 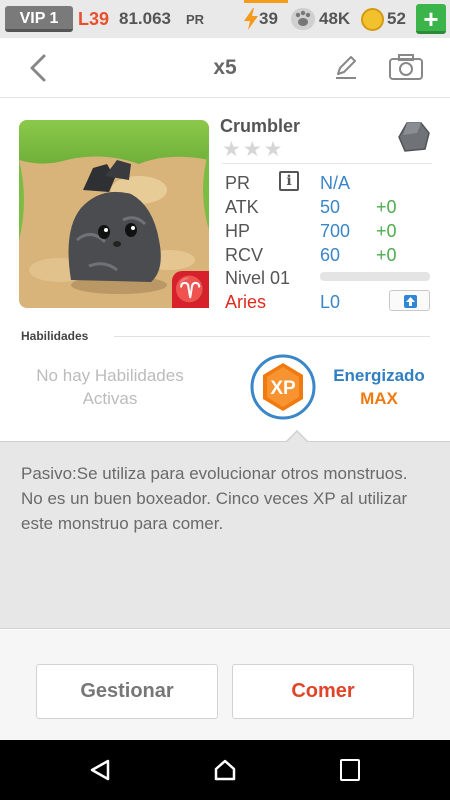 I want to click on status-bar: VIP 1 L39 81.063 PR 39 48K 52 +, so click(x=225, y=19).